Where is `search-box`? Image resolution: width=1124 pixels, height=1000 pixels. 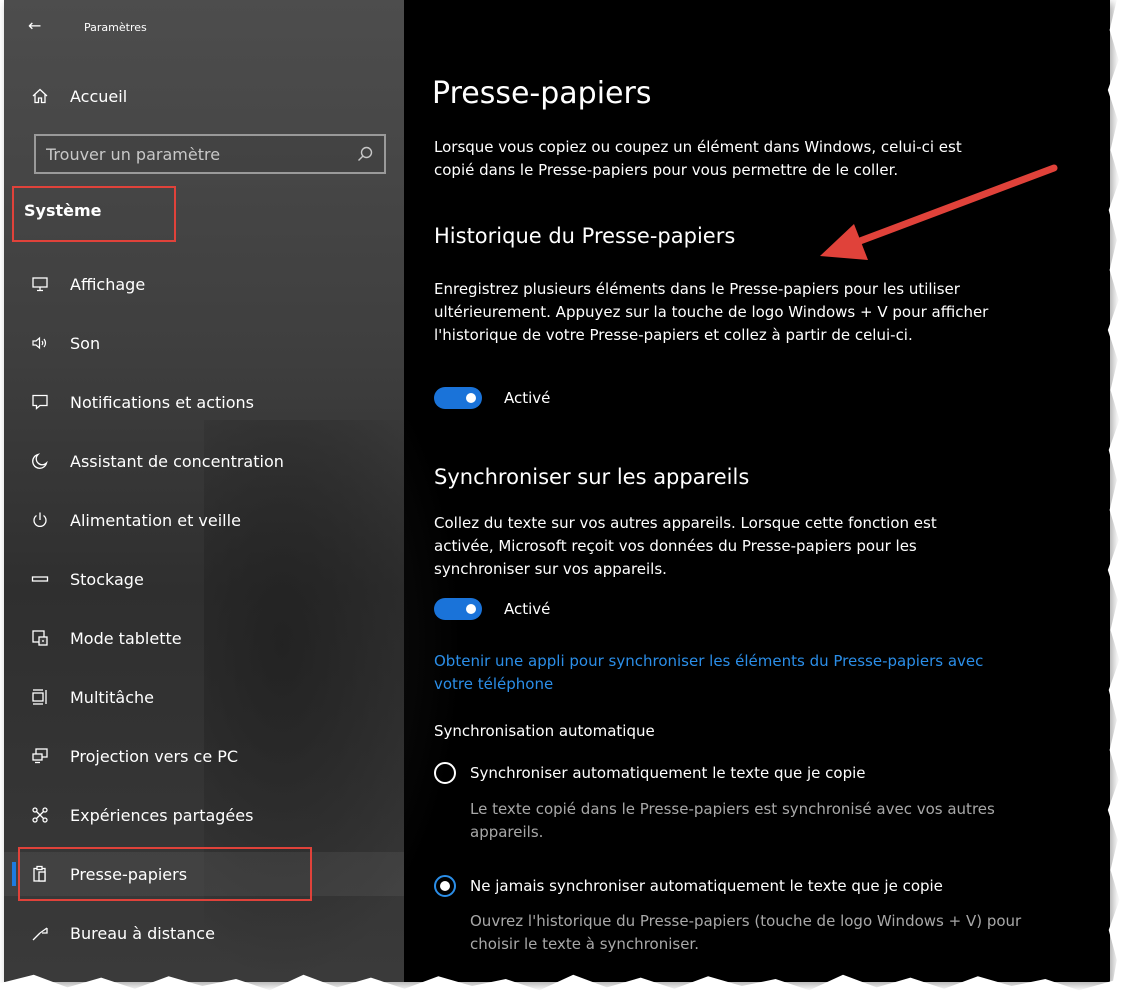 search-box is located at coordinates (210, 154).